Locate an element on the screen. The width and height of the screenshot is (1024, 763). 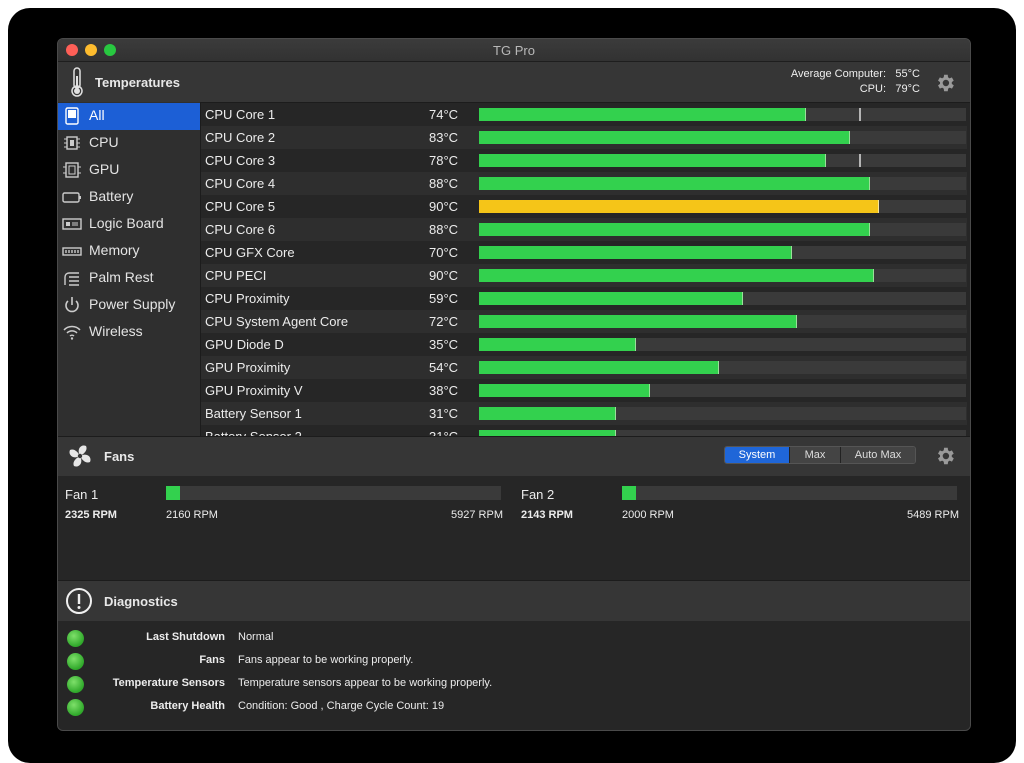
diagnostic-label: Last Shutdown is located at coordinates (185, 637).